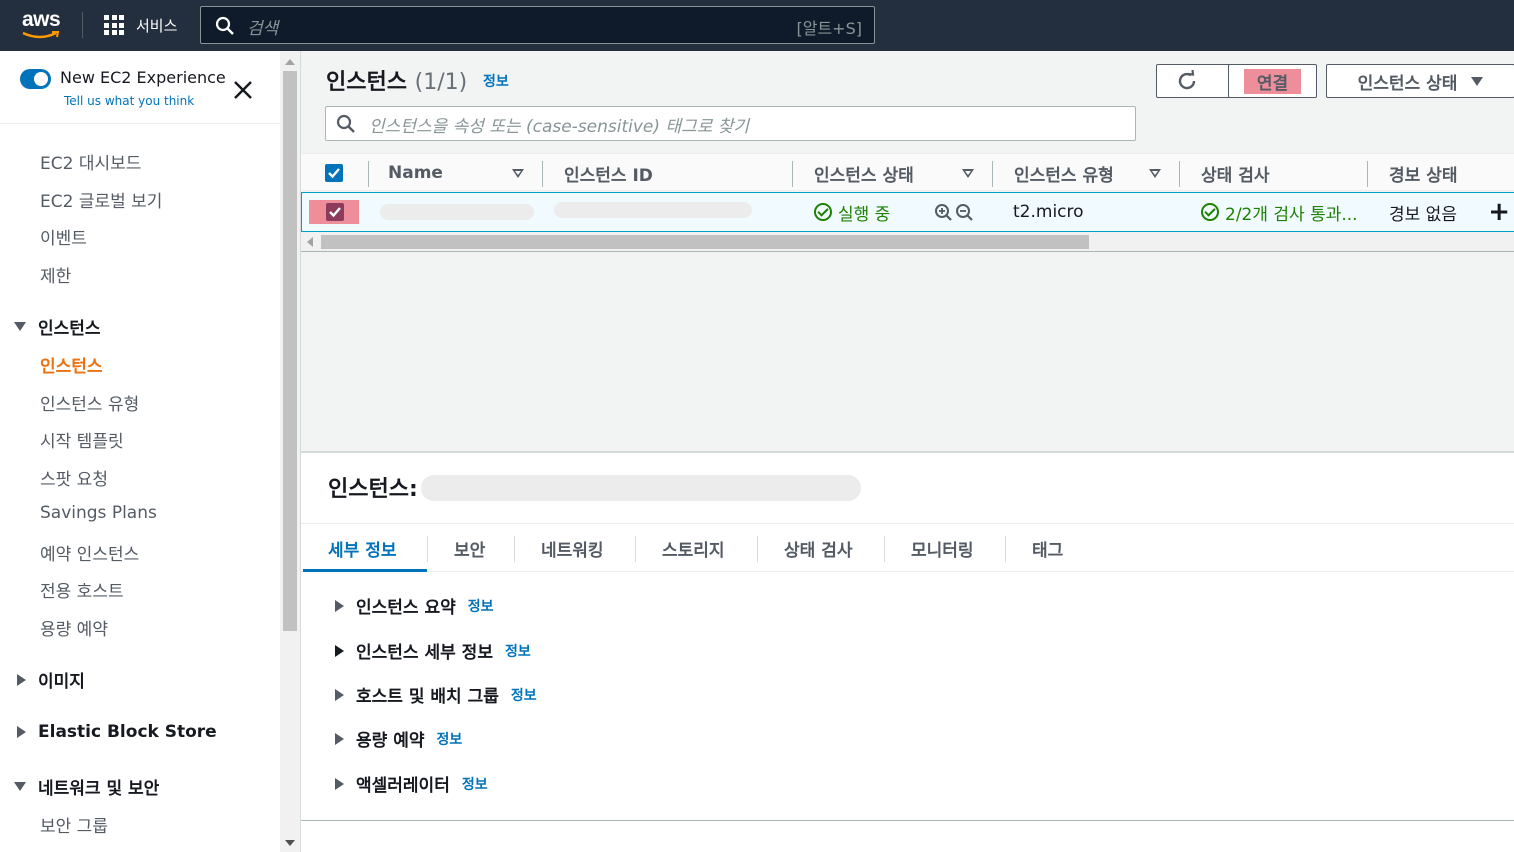 This screenshot has height=852, width=1514. I want to click on tab-status-checks: 상태 검사, so click(818, 548).